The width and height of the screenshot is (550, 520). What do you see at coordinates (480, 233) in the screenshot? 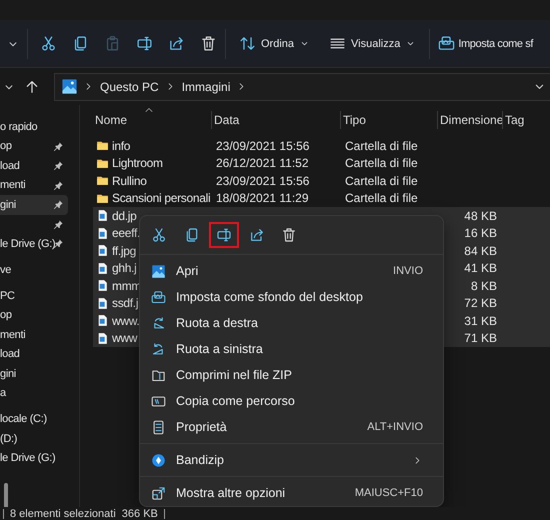
I see `size-cell: 16 KB` at bounding box center [480, 233].